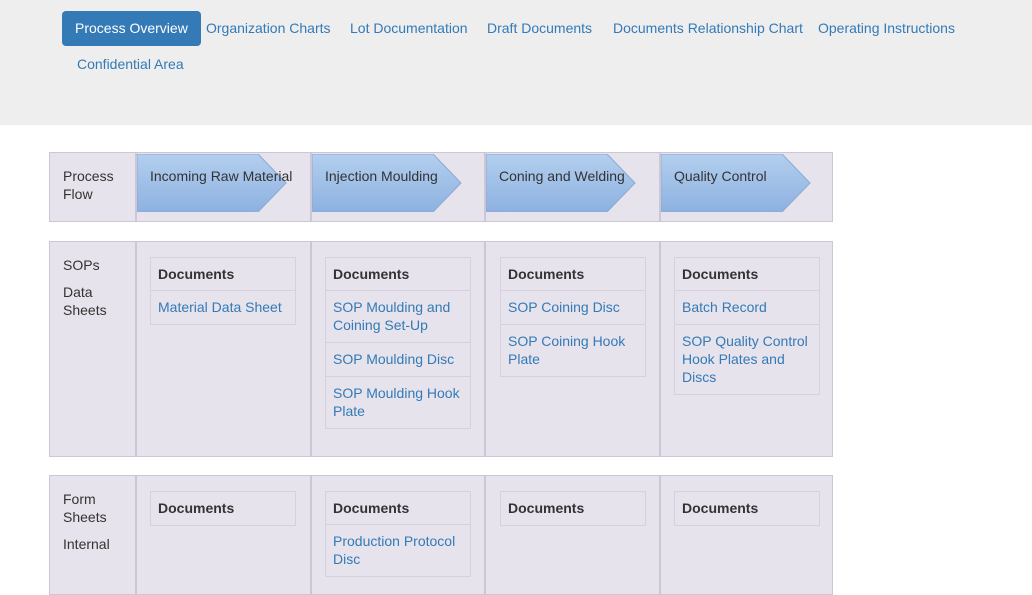  Describe the element at coordinates (85, 287) in the screenshot. I see `sops-row-label: SOPs Data Sheets` at that location.